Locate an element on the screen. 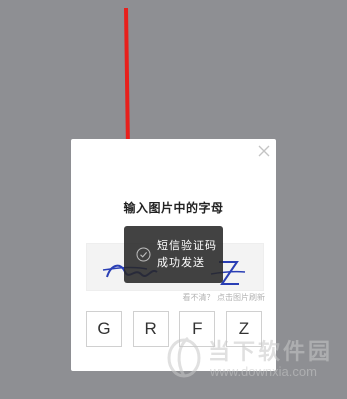  refresh-link: 点击图片刷新 is located at coordinates (241, 297).